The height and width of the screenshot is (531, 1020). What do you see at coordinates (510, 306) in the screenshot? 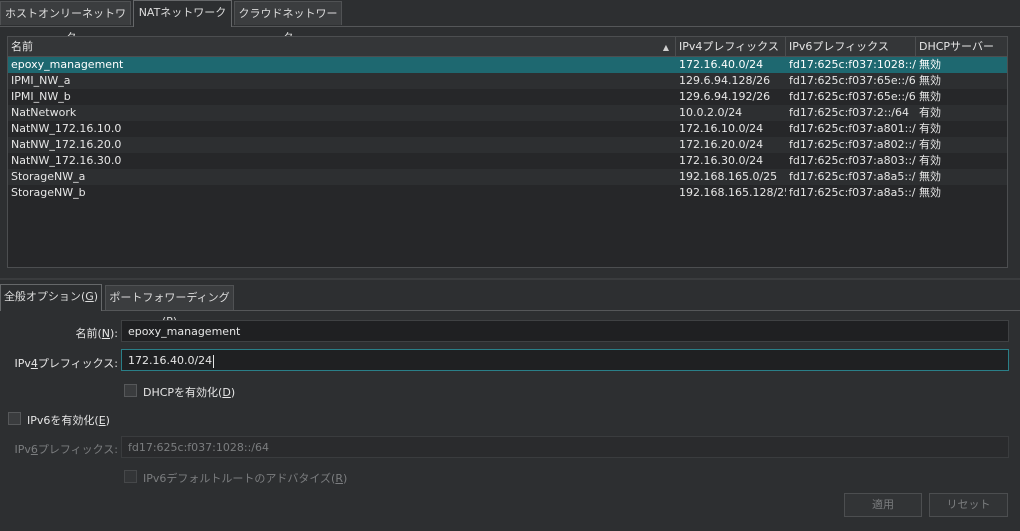
I see `details-tabs: 全般オプション(G) ポートフォワーディング(P)` at bounding box center [510, 306].